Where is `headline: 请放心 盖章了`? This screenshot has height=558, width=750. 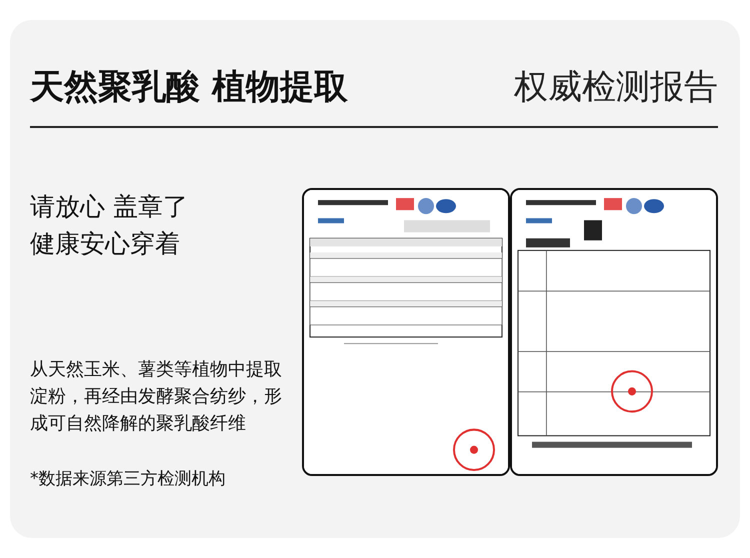 headline: 请放心 盖章了 is located at coordinates (109, 207).